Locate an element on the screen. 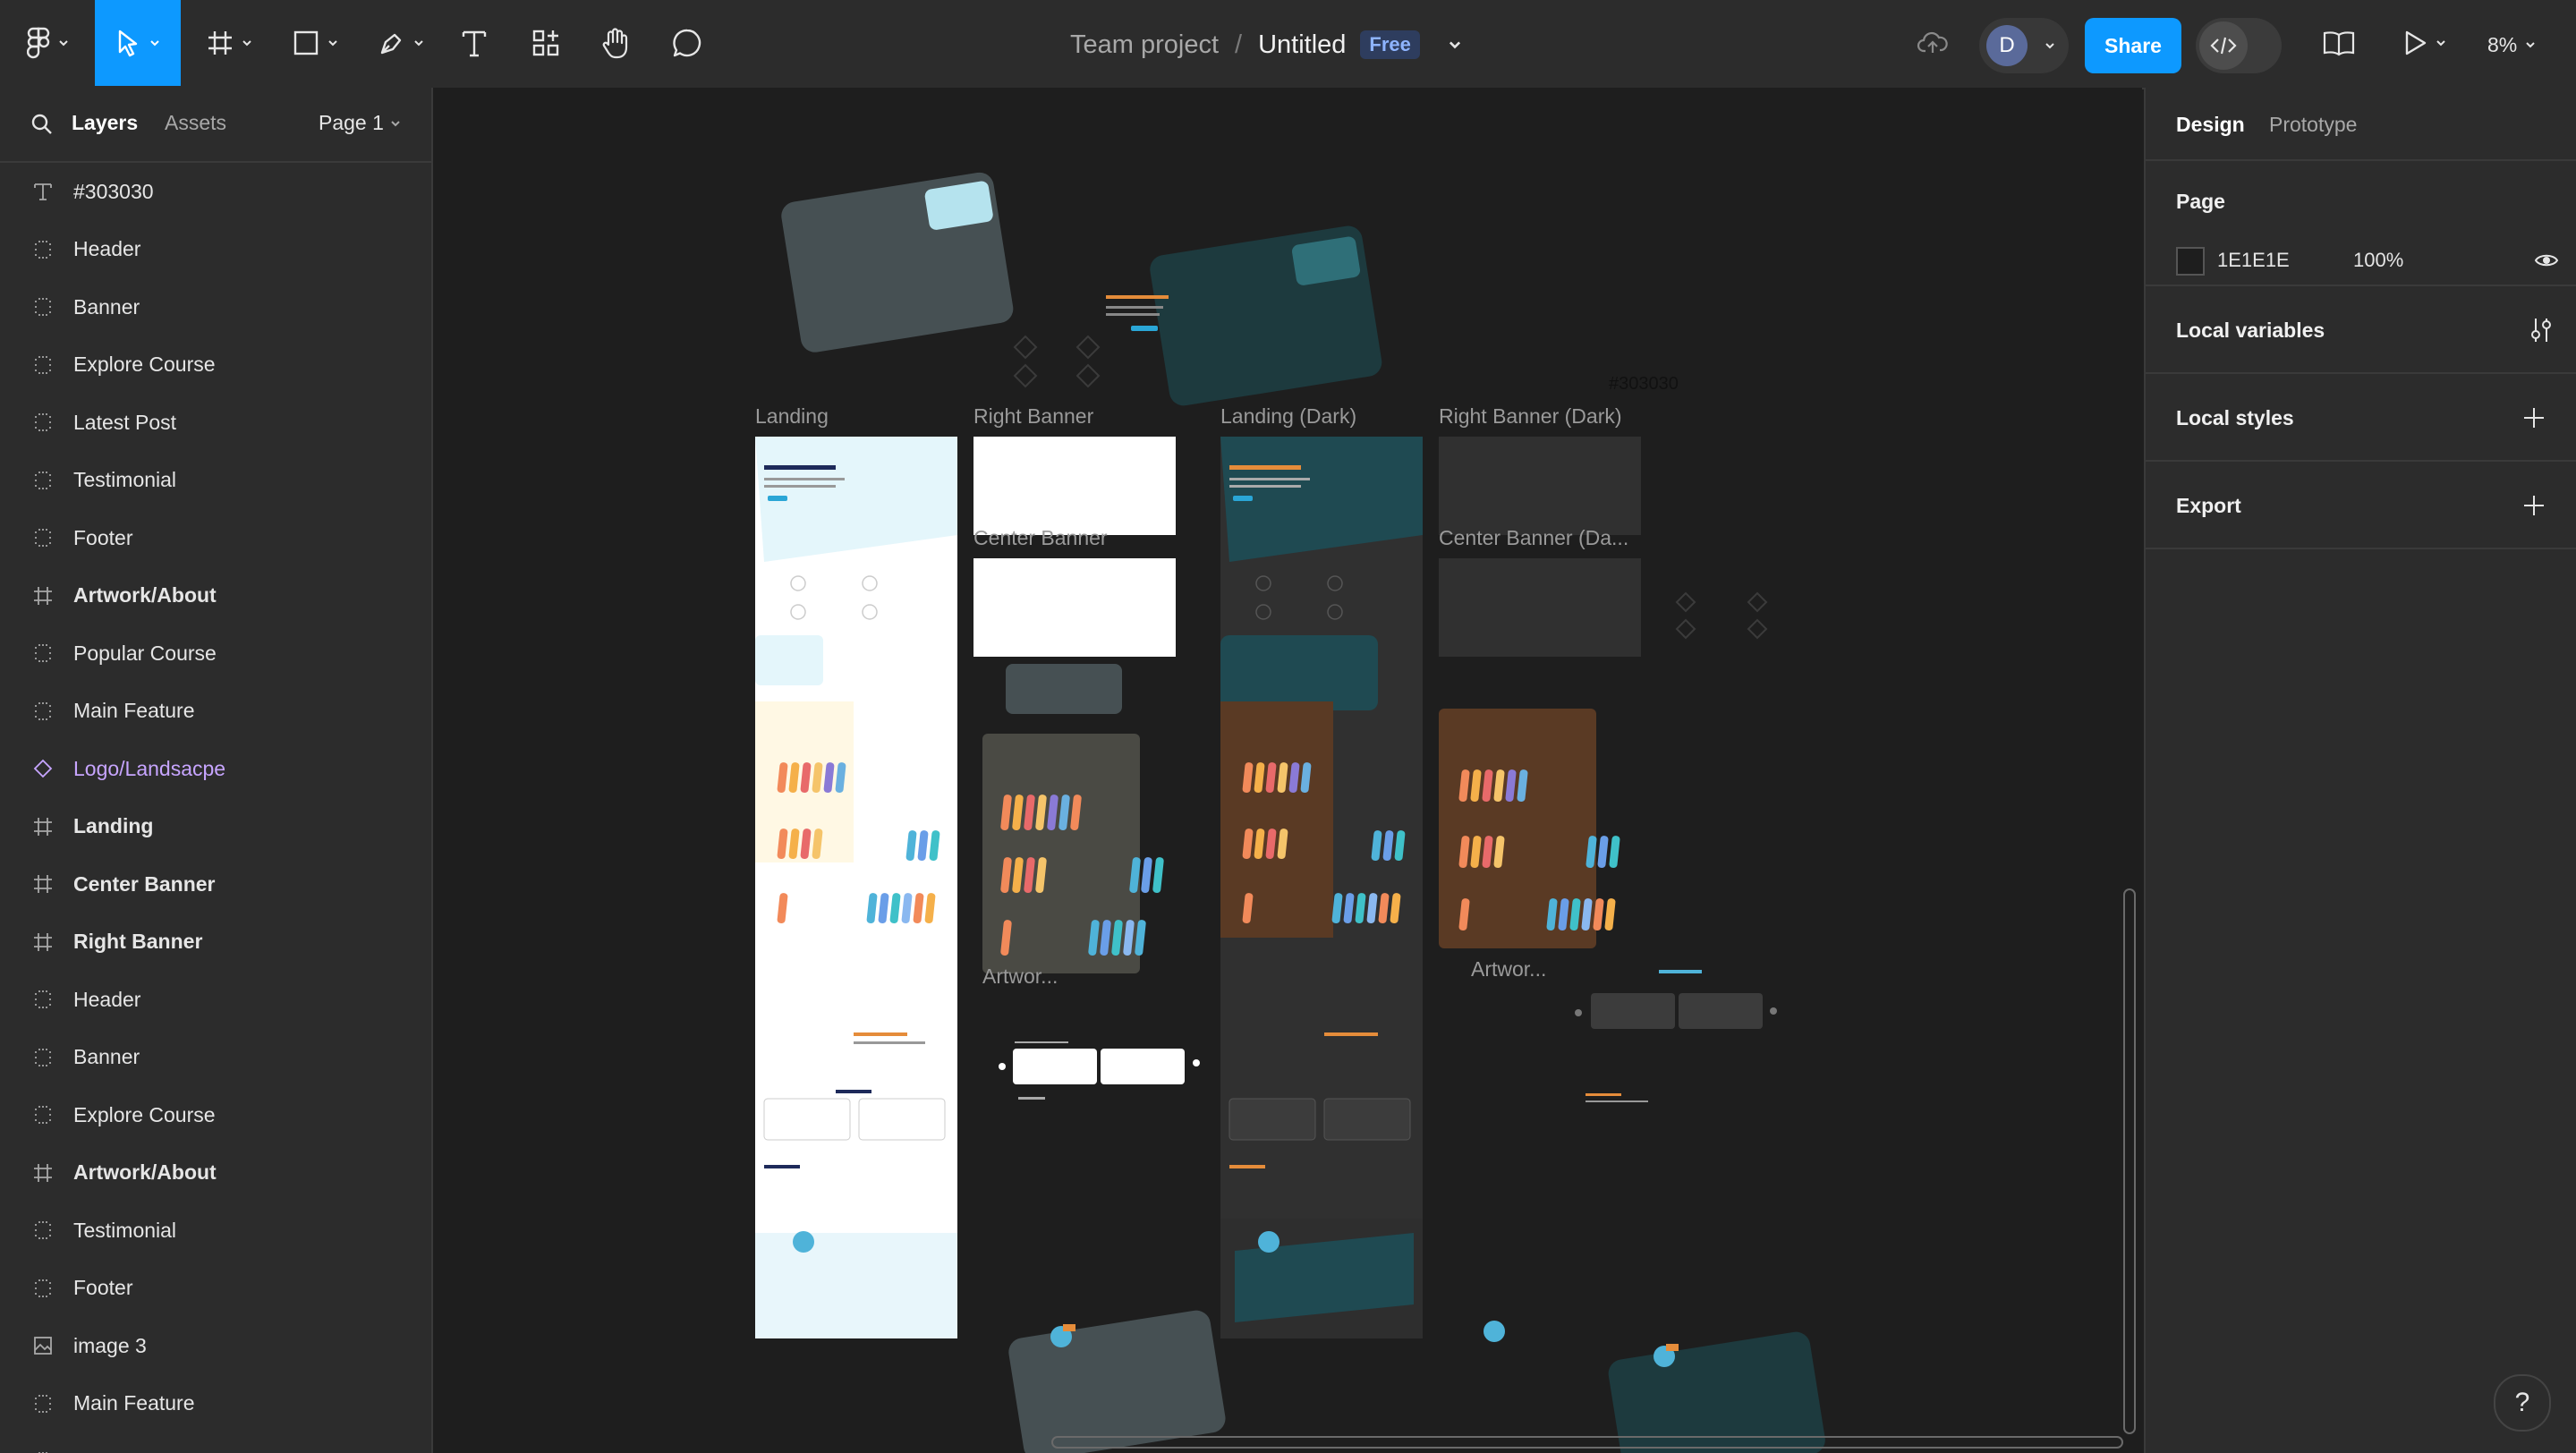  pen-tool-button is located at coordinates (401, 43).